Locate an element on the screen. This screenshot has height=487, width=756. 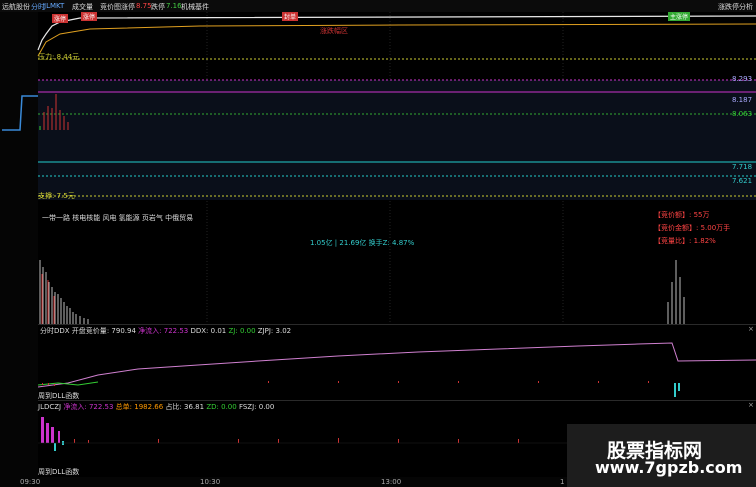
limit-up-tag: 涨停 is located at coordinates (60, 18).